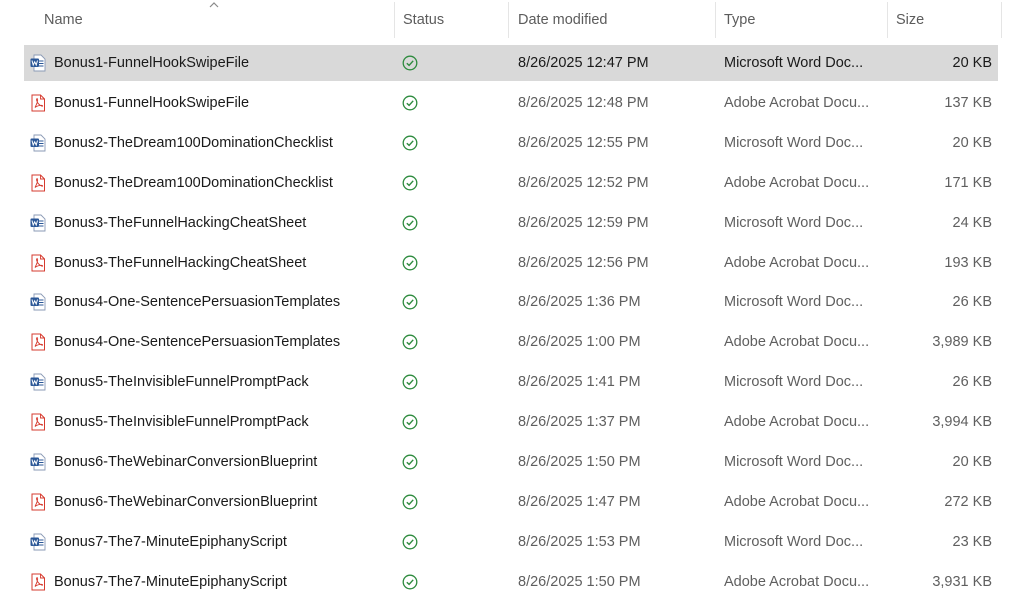  I want to click on file-size: 272 KB, so click(968, 501).